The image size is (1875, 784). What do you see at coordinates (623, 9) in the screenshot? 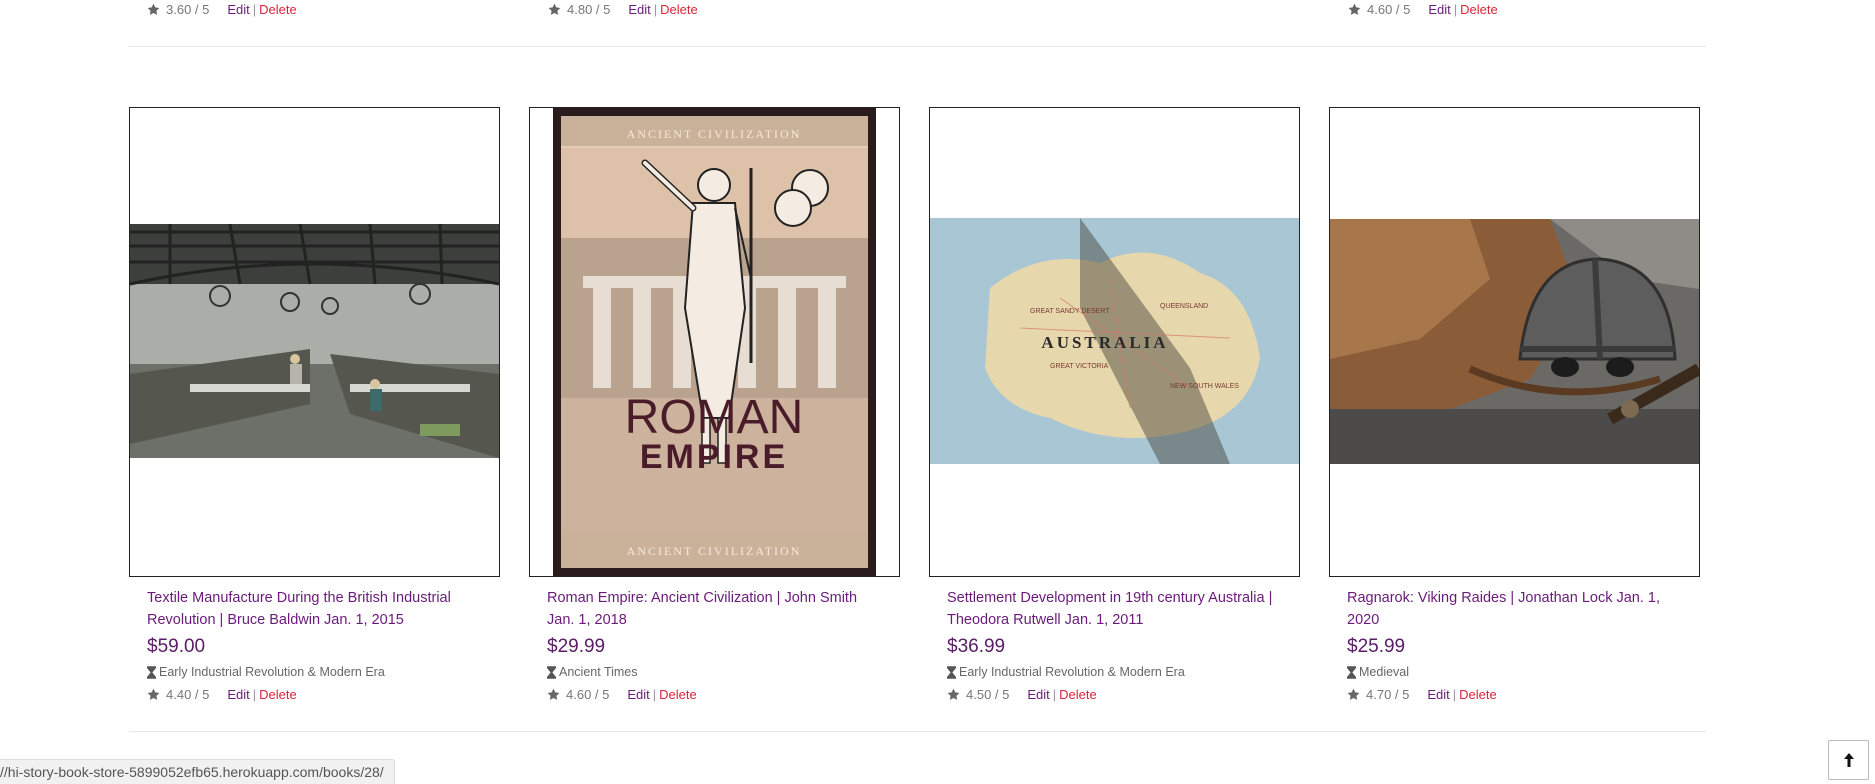
I see `rating-row: 4.80 / 5 Edit | Delete` at bounding box center [623, 9].